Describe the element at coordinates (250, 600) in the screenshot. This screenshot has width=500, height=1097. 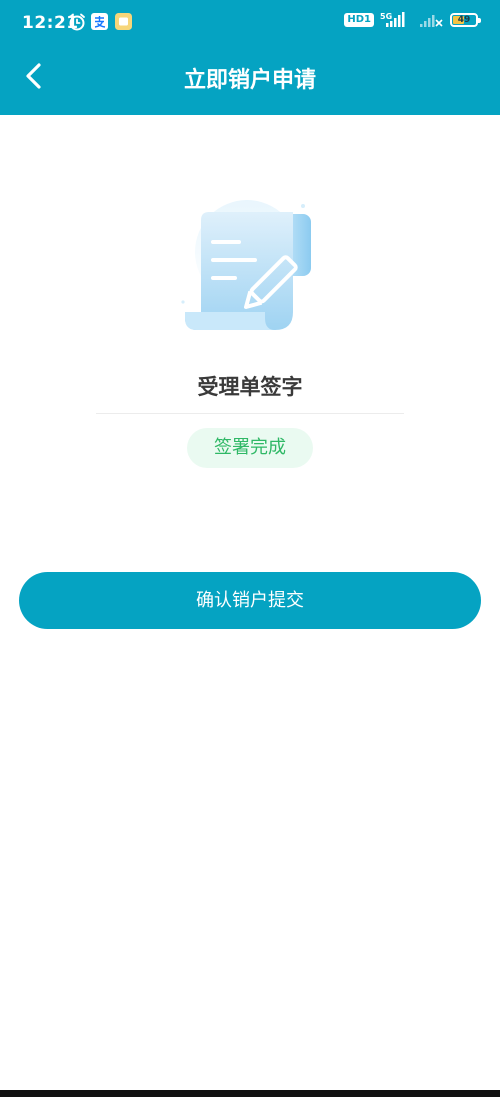
I see `confirm-submit-button: 确认销户提交` at that location.